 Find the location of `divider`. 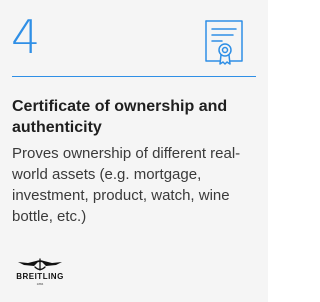

divider is located at coordinates (134, 76).